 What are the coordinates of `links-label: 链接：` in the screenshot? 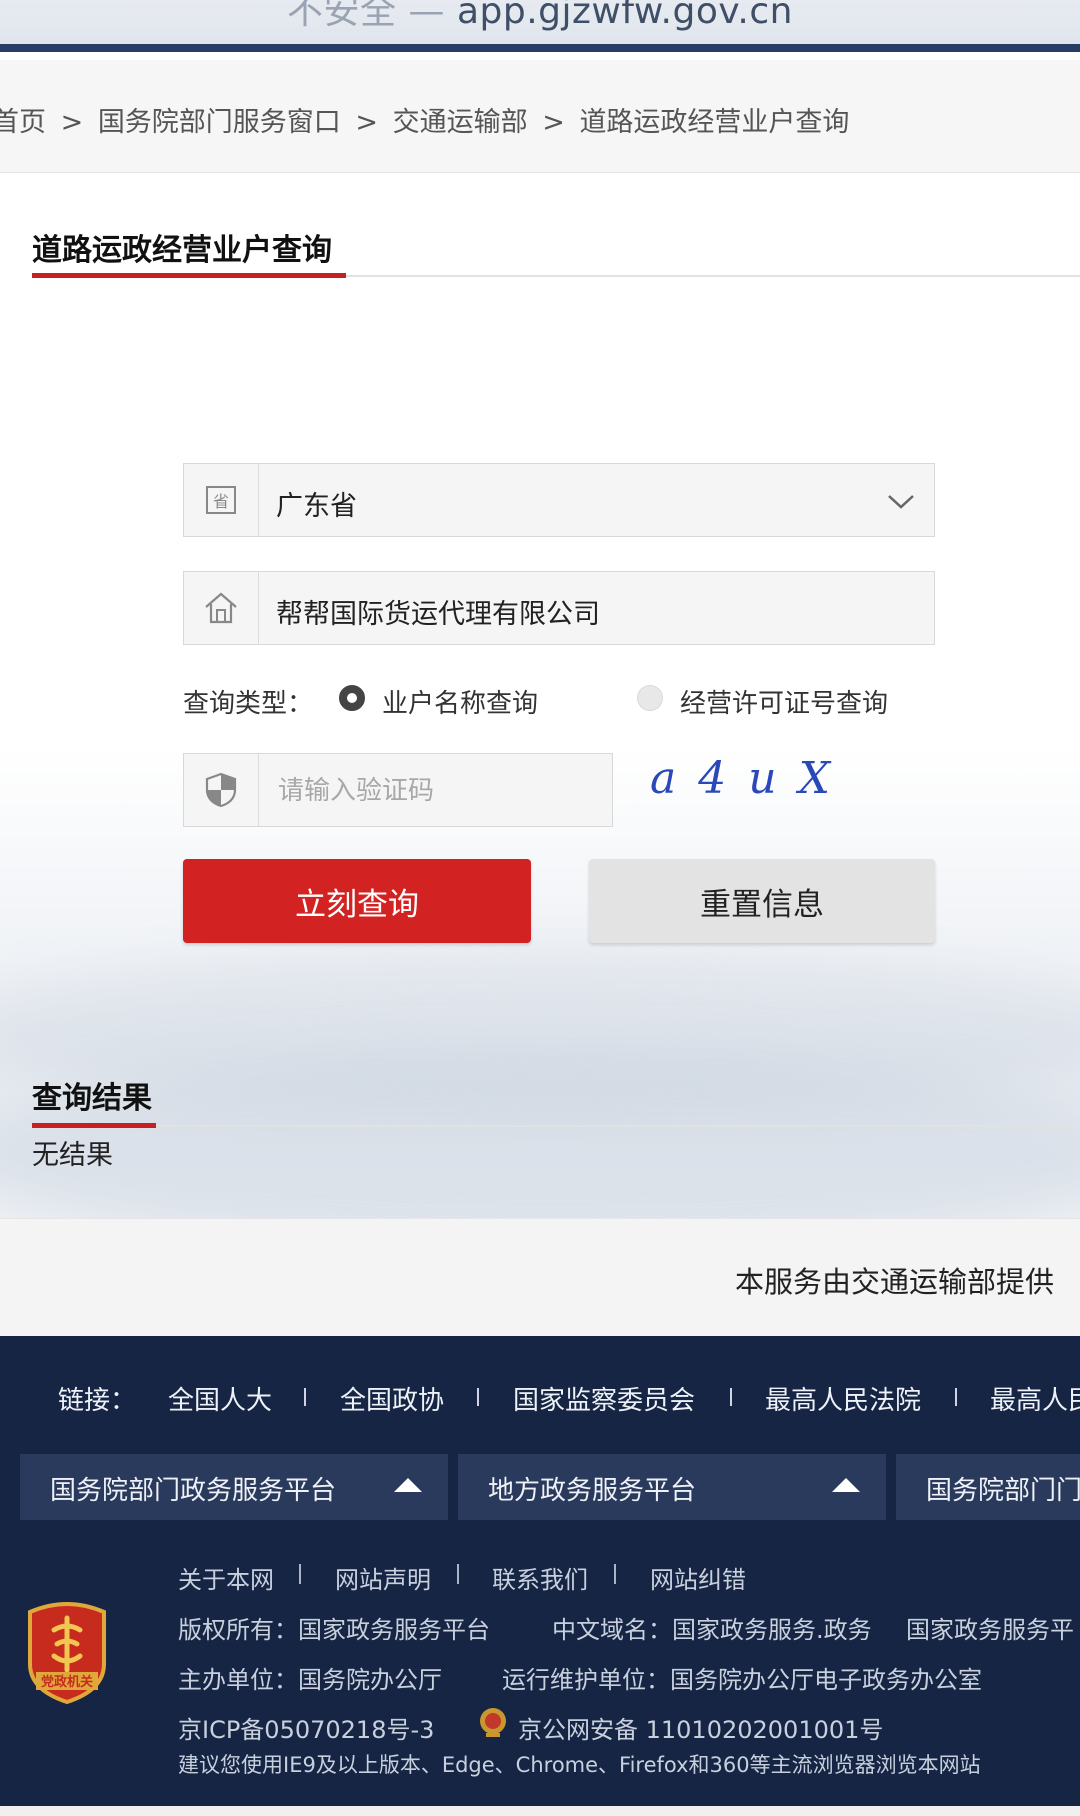 It's located at (97, 1401).